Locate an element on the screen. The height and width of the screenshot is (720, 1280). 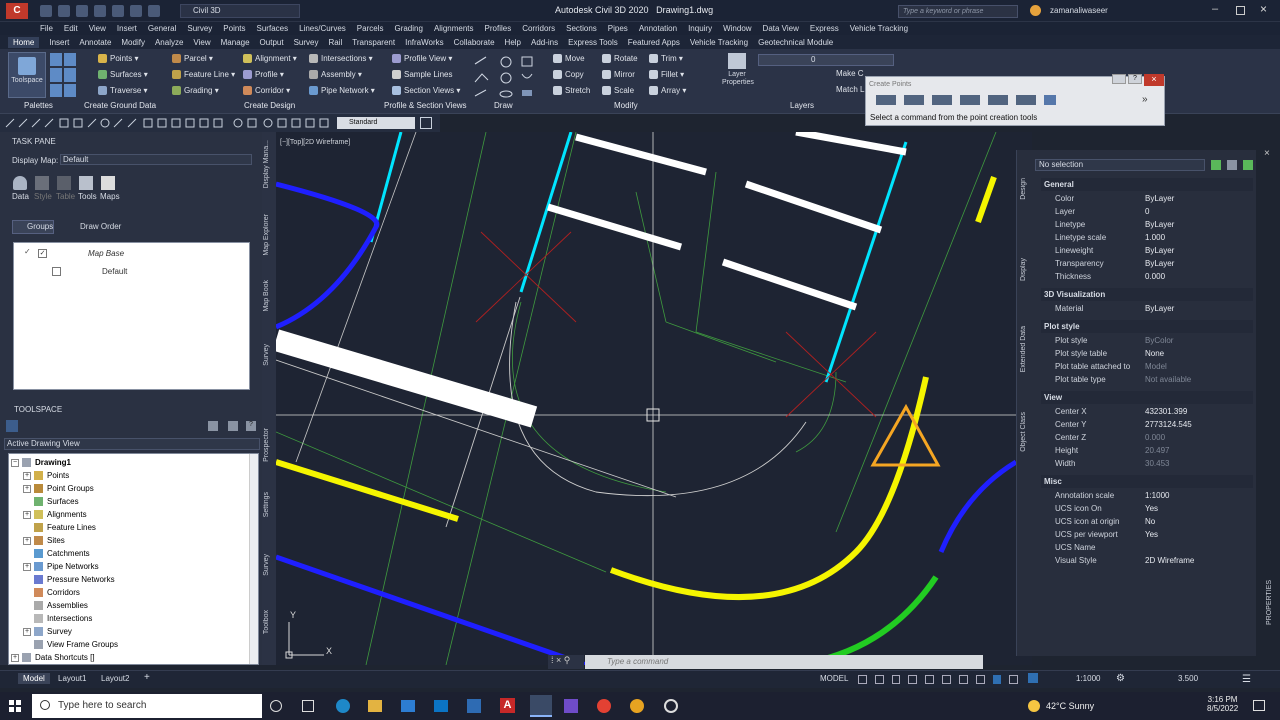
menu-inquiry: Inquiry is located at coordinates (700, 28).